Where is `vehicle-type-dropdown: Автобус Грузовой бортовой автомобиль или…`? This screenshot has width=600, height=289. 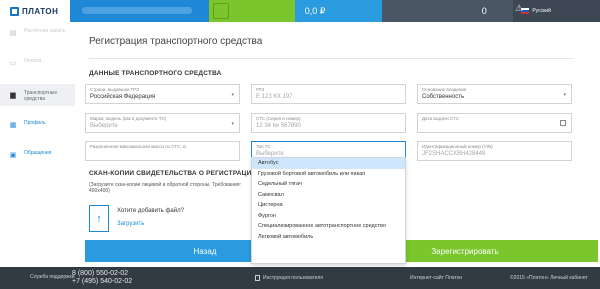
vehicle-type-dropdown: Автобус Грузовой бортовой автомобиль или… is located at coordinates (328, 210).